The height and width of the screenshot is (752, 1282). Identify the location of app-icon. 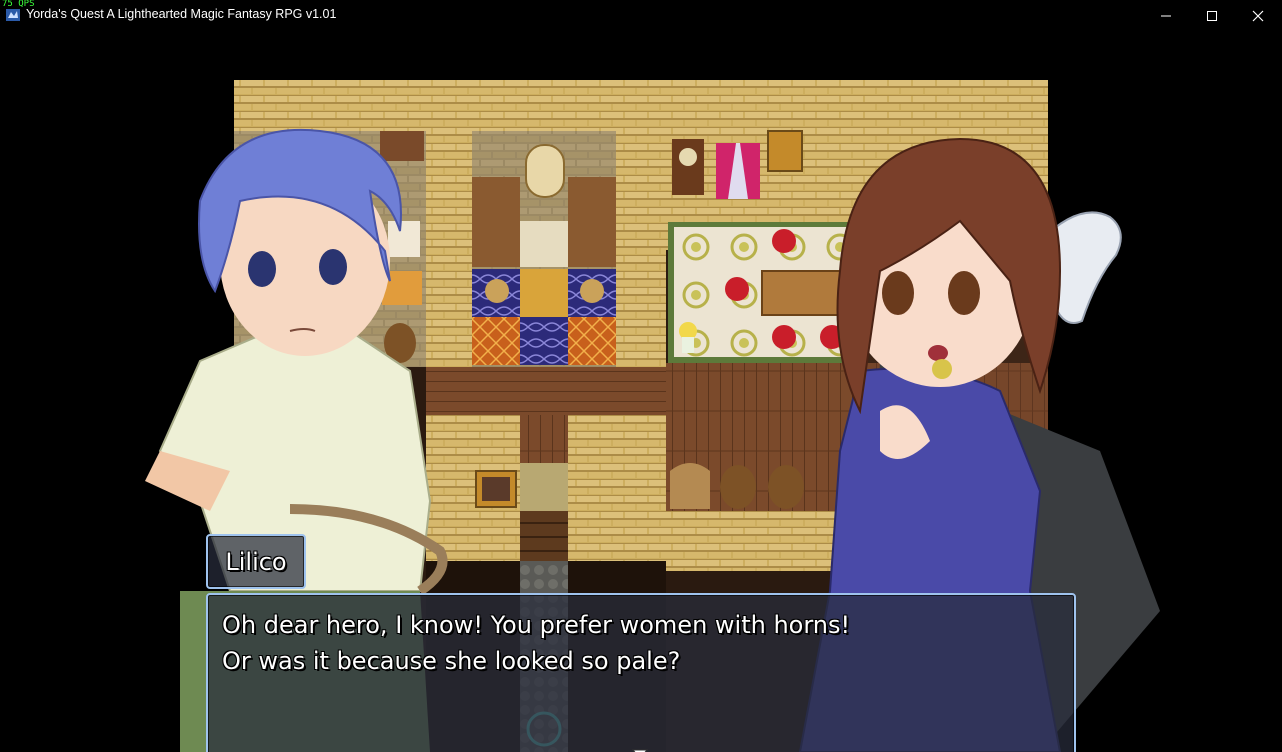
(13, 15).